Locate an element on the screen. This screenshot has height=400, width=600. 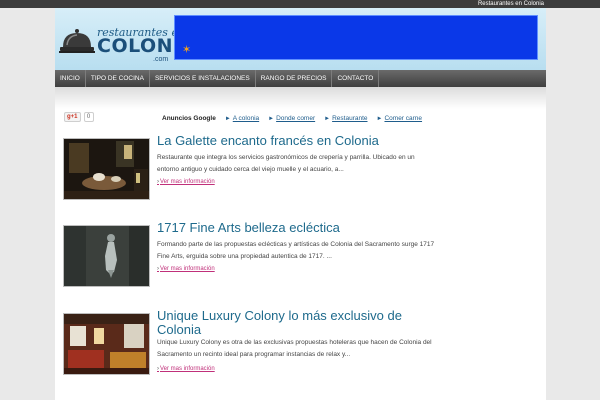
cloche-icon is located at coordinates (77, 41).